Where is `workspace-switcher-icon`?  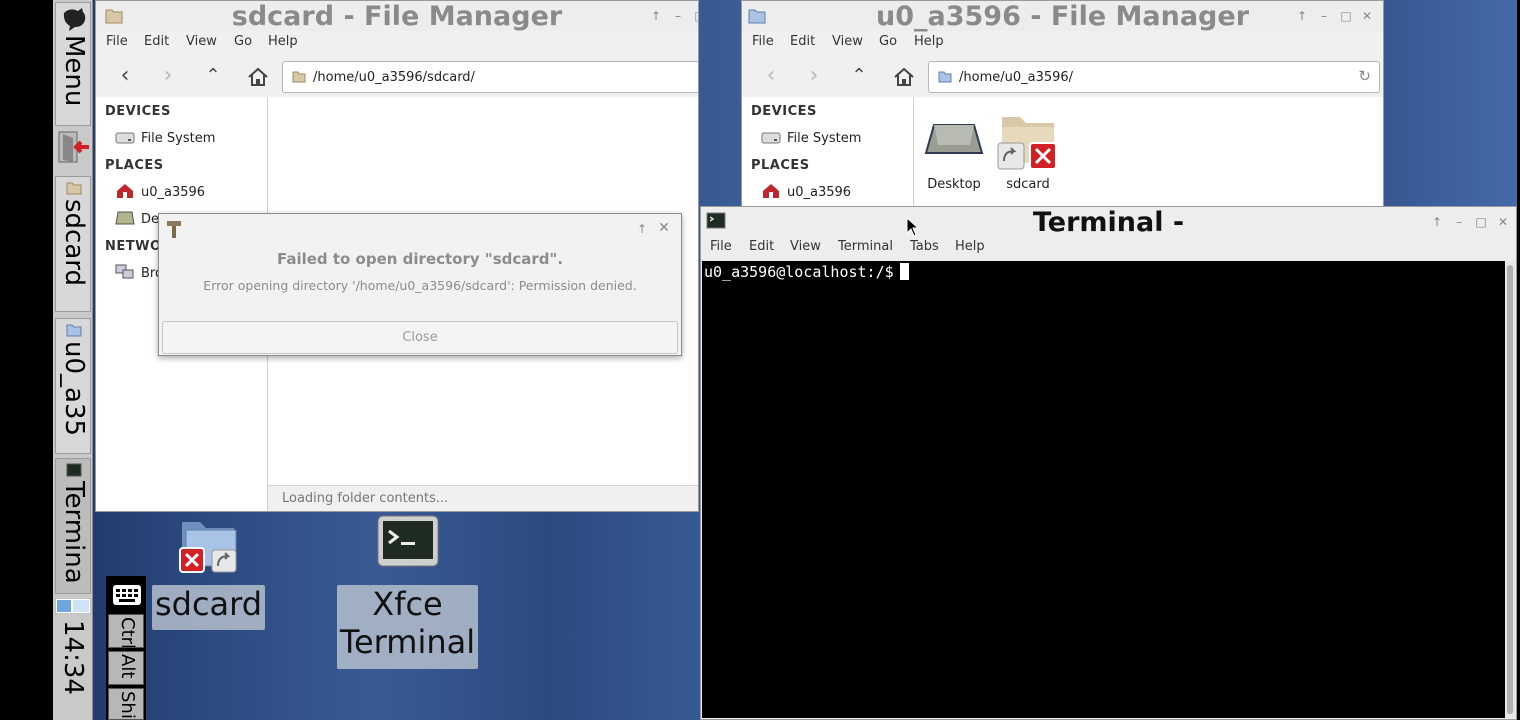
workspace-switcher-icon is located at coordinates (73, 606).